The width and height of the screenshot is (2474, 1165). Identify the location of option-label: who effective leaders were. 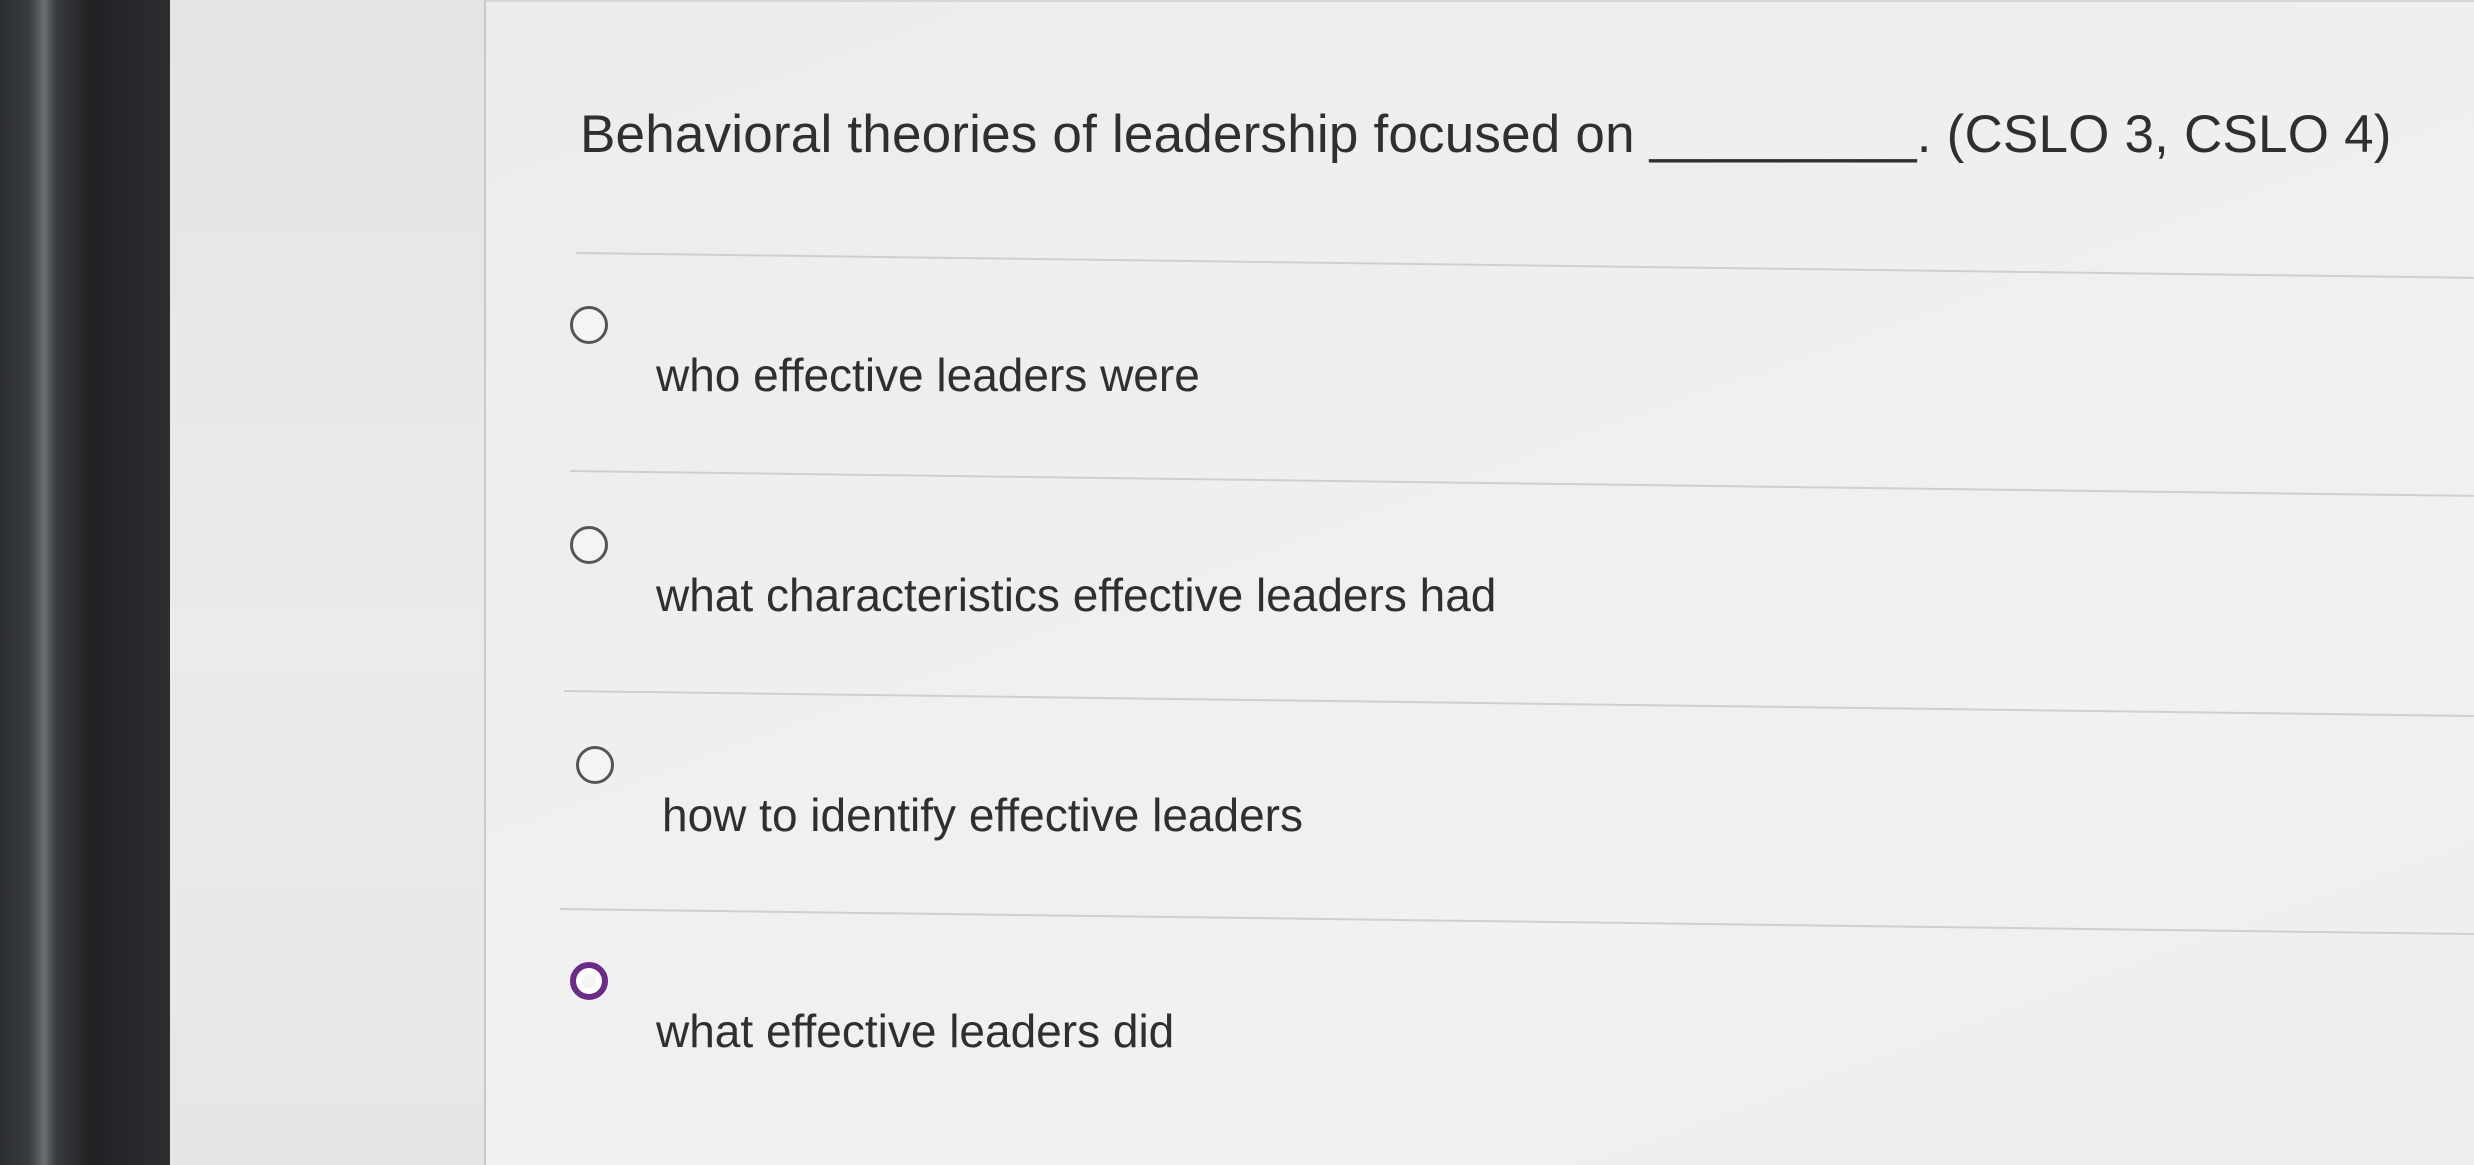
(928, 375).